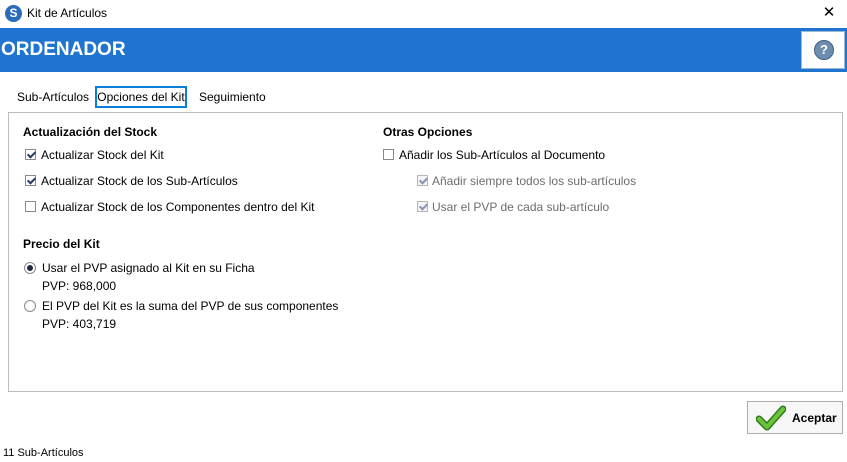 Image resolution: width=847 pixels, height=462 pixels. Describe the element at coordinates (30, 180) in the screenshot. I see `update-subarticles-stock-checkbox` at that location.